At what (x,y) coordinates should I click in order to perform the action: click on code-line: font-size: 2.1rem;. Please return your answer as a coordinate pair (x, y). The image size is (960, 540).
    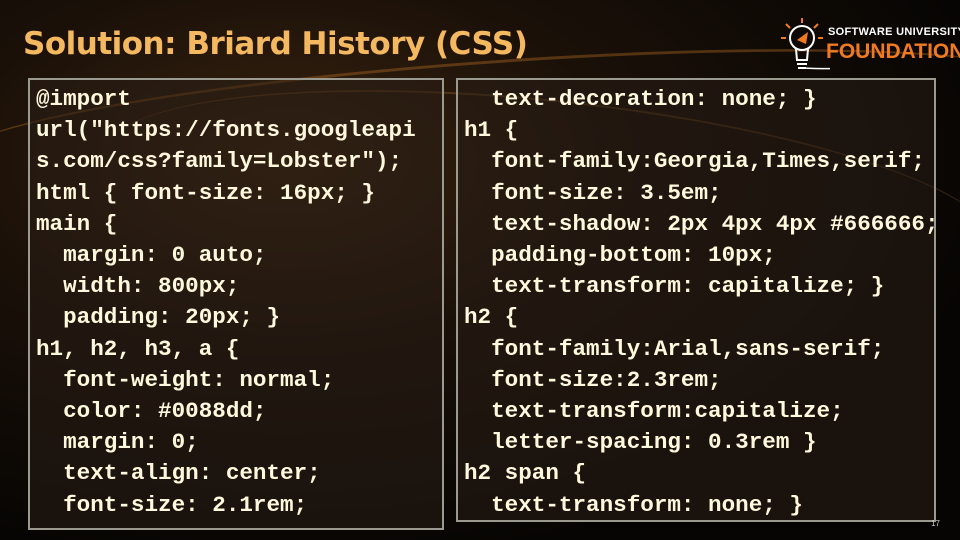
    Looking at the image, I should click on (172, 504).